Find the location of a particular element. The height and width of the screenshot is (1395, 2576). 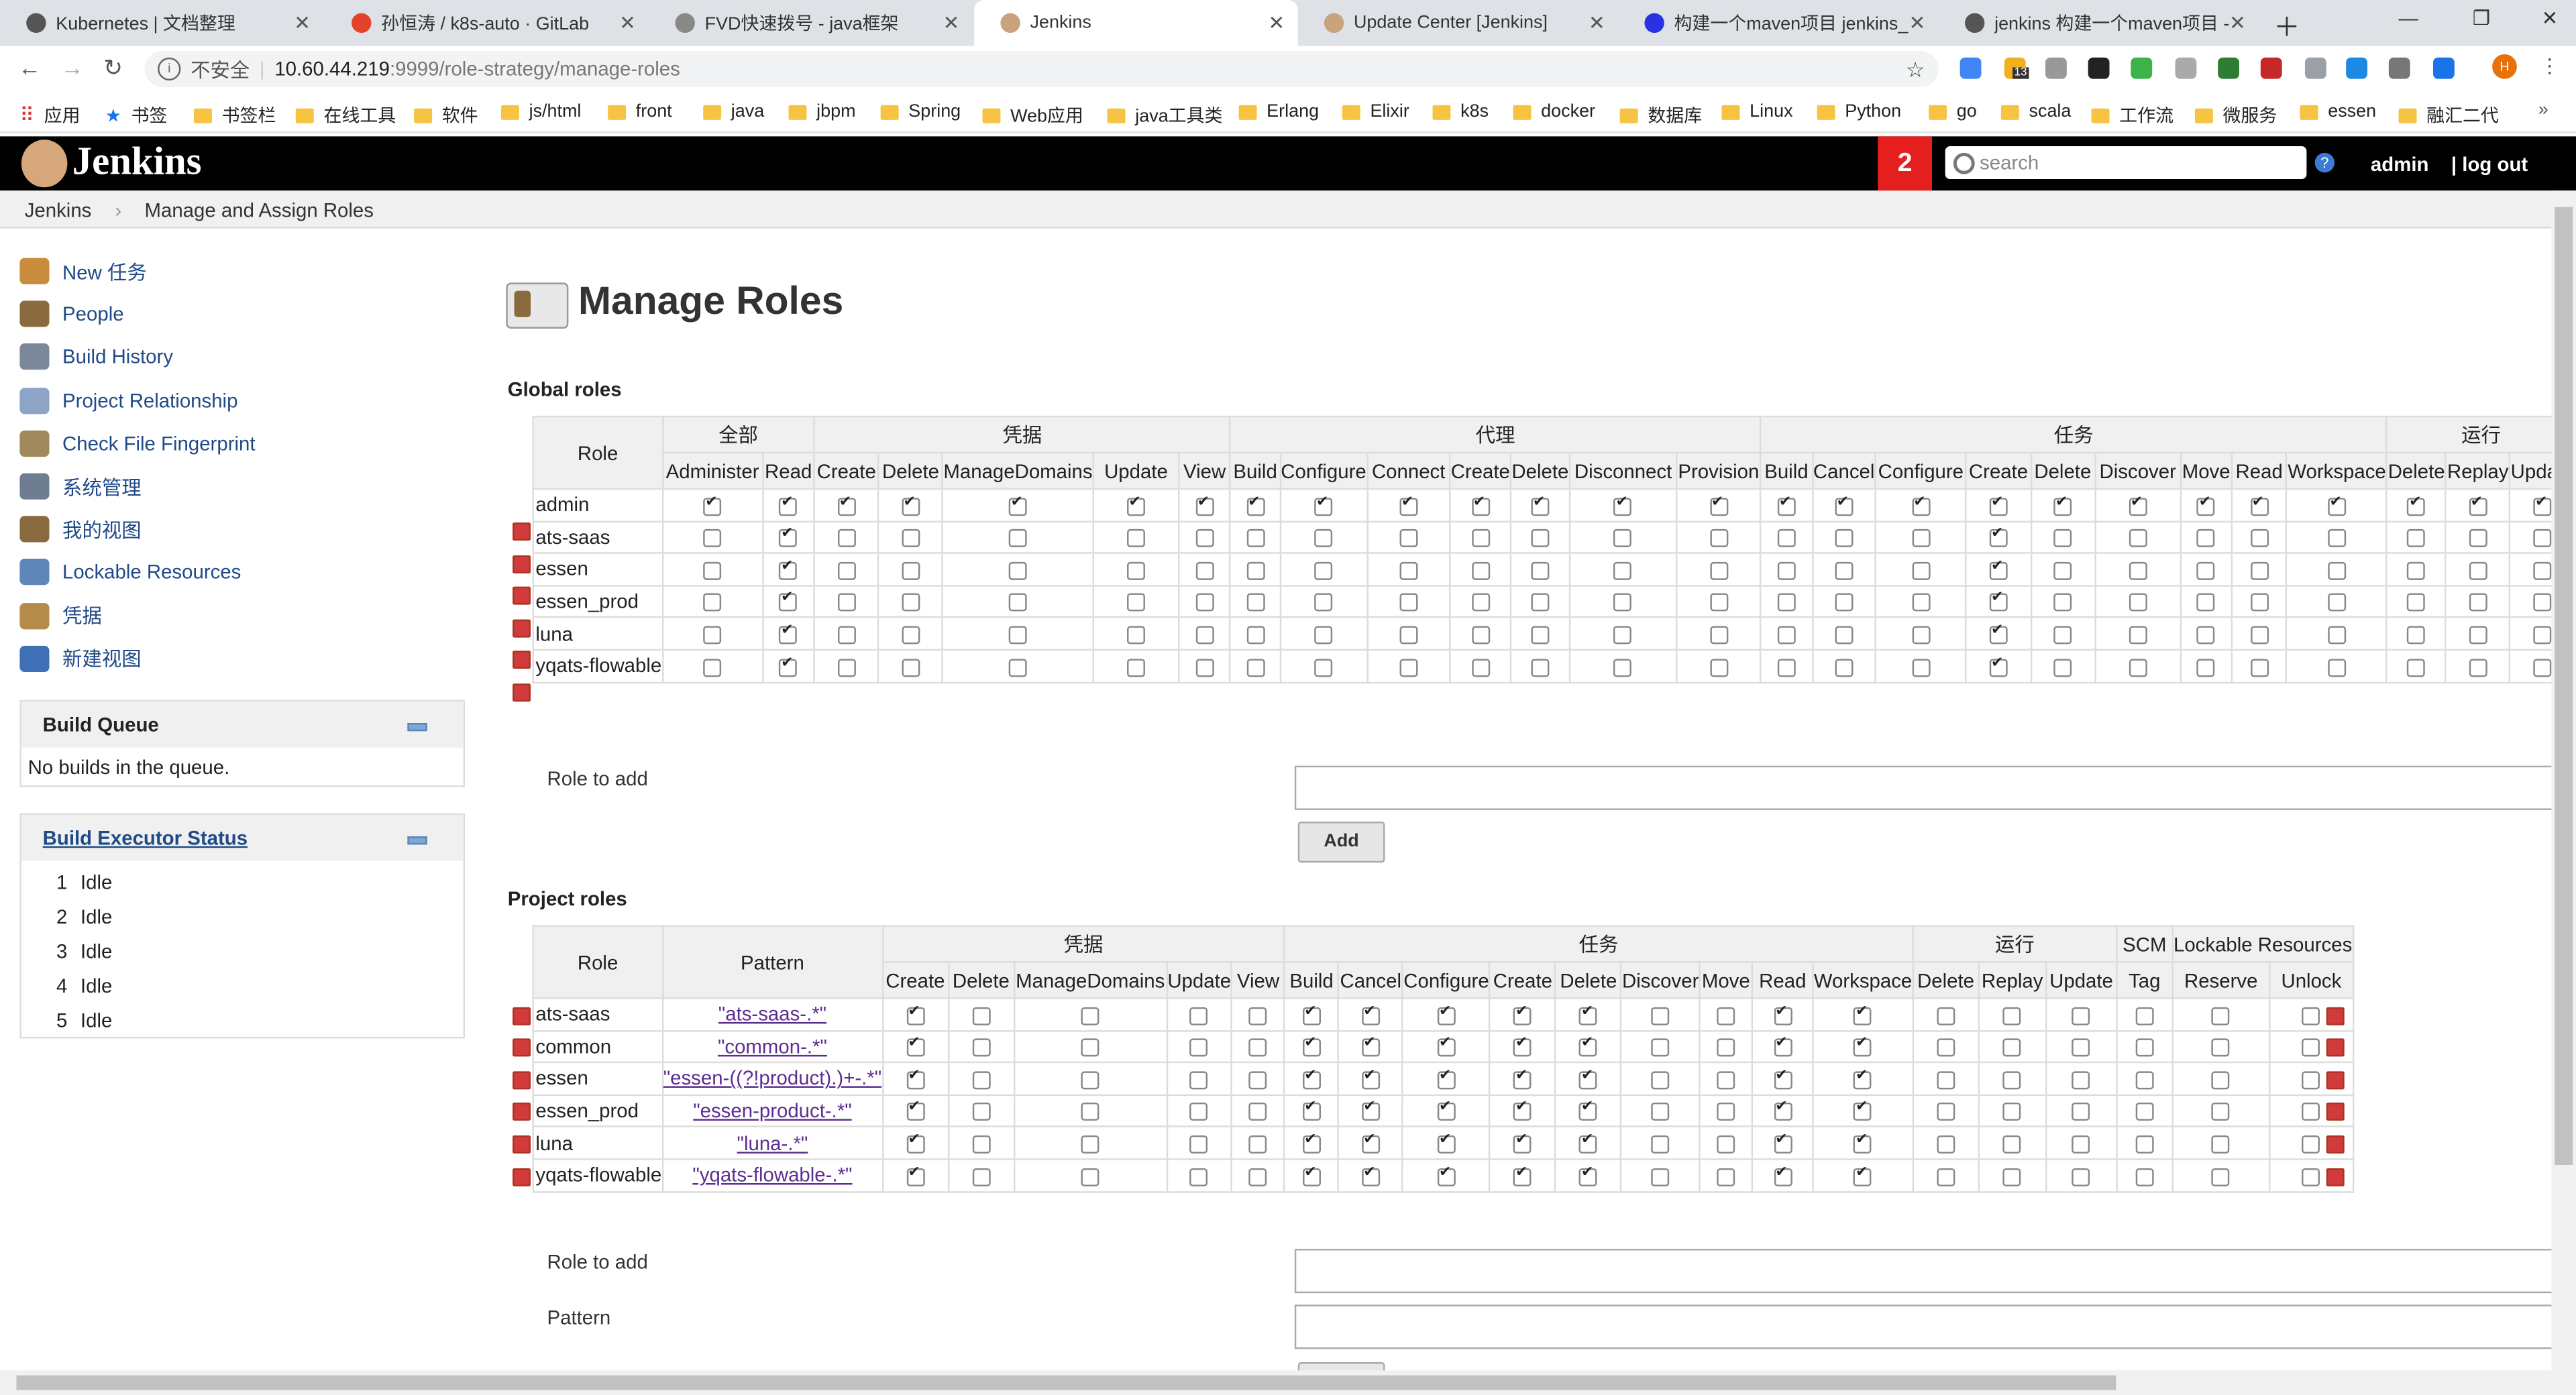

bookmark-item: Elixir is located at coordinates (1375, 111).